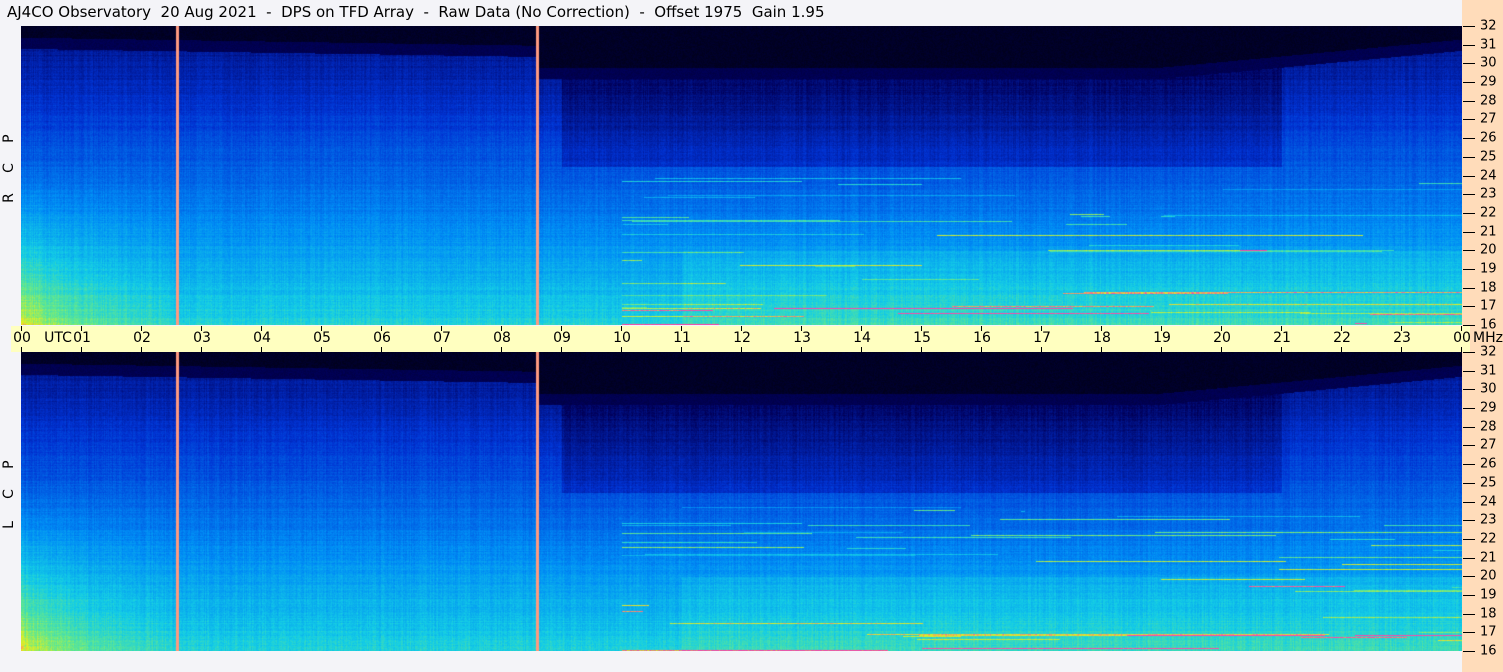  Describe the element at coordinates (322, 338) in the screenshot. I see `hour-label: 05` at that location.